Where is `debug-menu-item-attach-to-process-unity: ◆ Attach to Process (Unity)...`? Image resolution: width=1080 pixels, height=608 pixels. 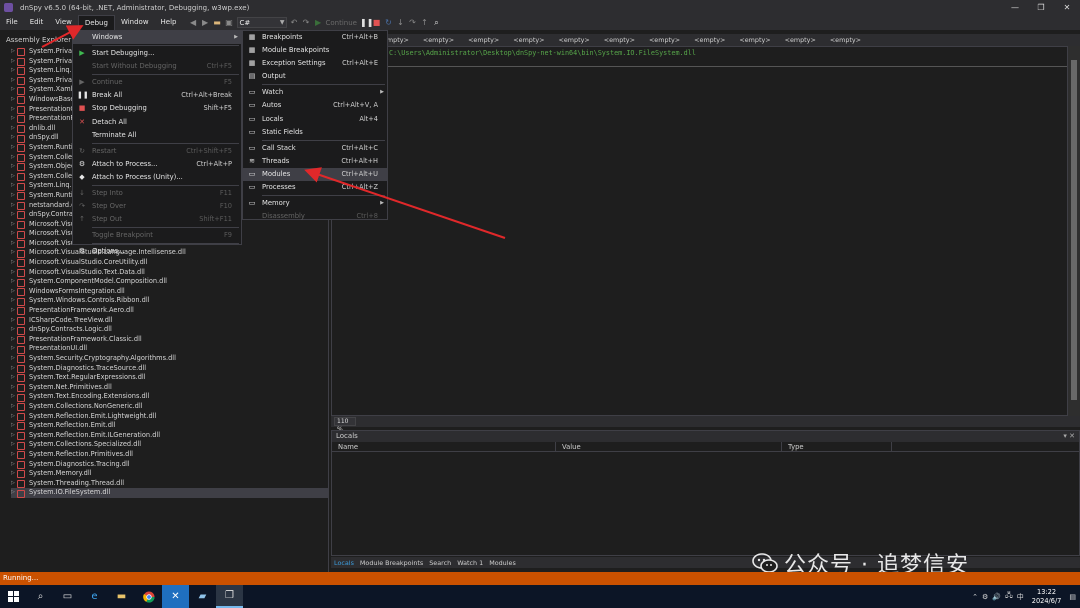 debug-menu-item-attach-to-process-unity: ◆ Attach to Process (Unity)... is located at coordinates (157, 177).